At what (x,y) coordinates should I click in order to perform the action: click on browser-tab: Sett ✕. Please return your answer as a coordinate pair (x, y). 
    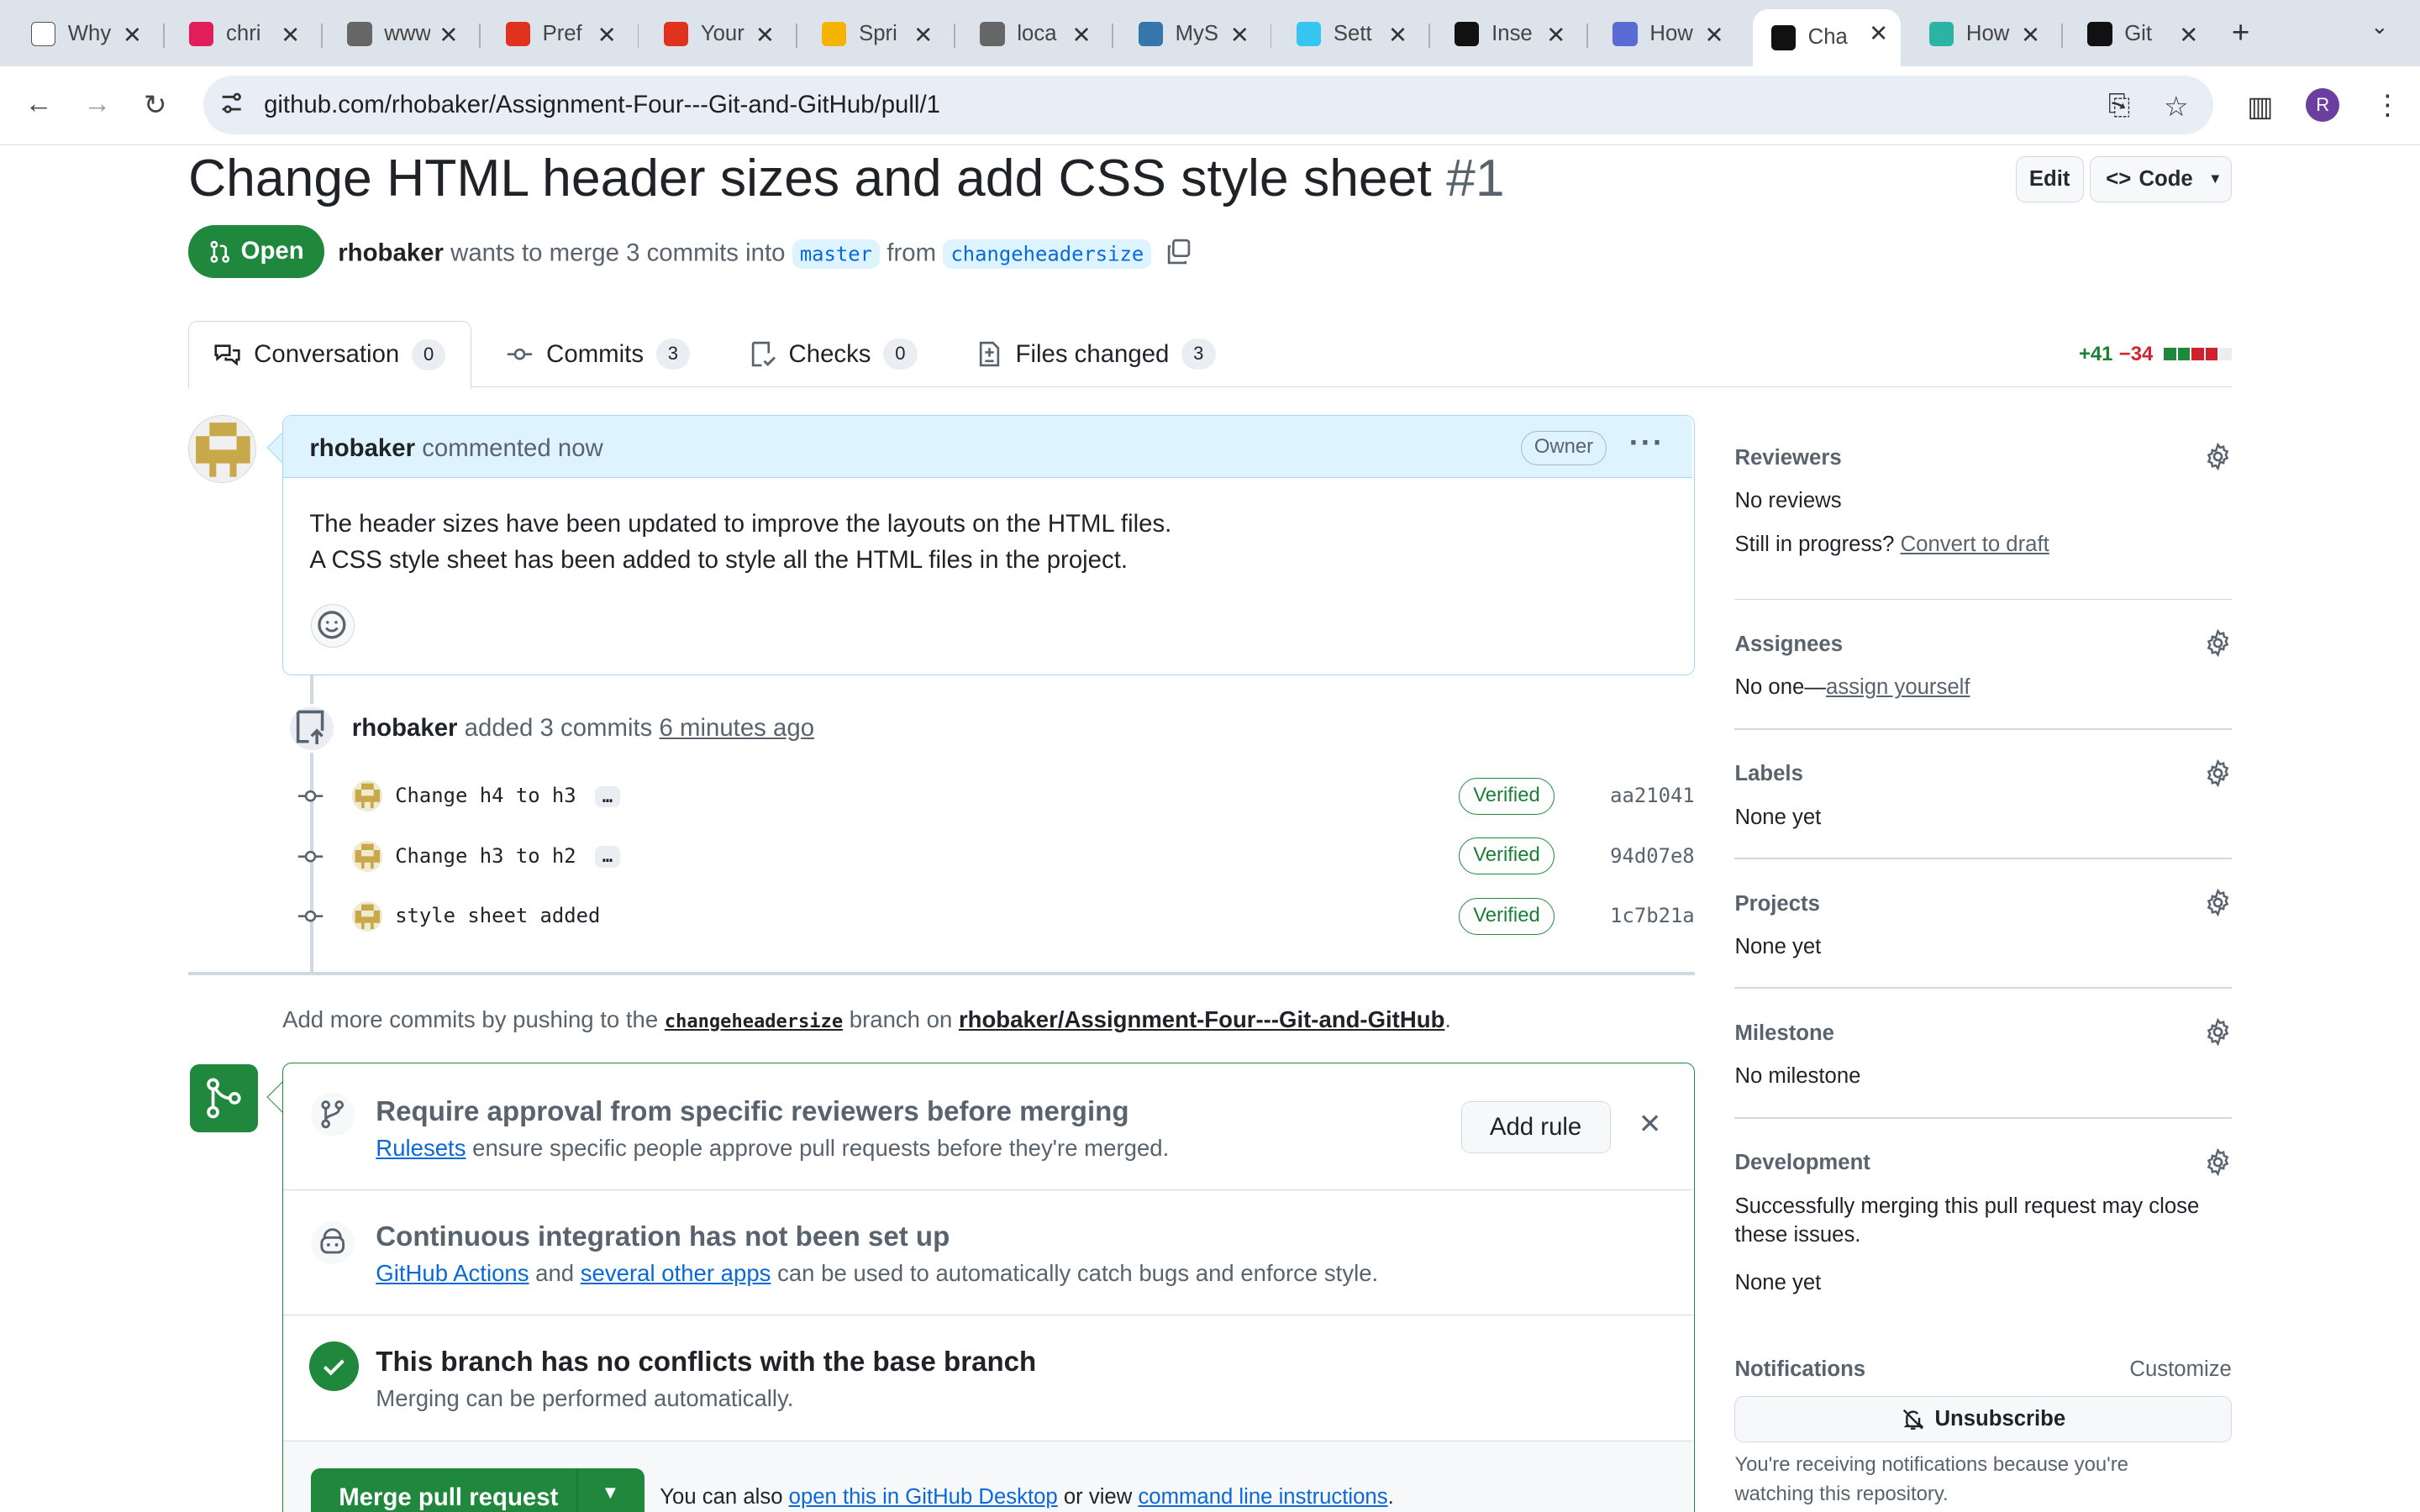
    Looking at the image, I should click on (1349, 34).